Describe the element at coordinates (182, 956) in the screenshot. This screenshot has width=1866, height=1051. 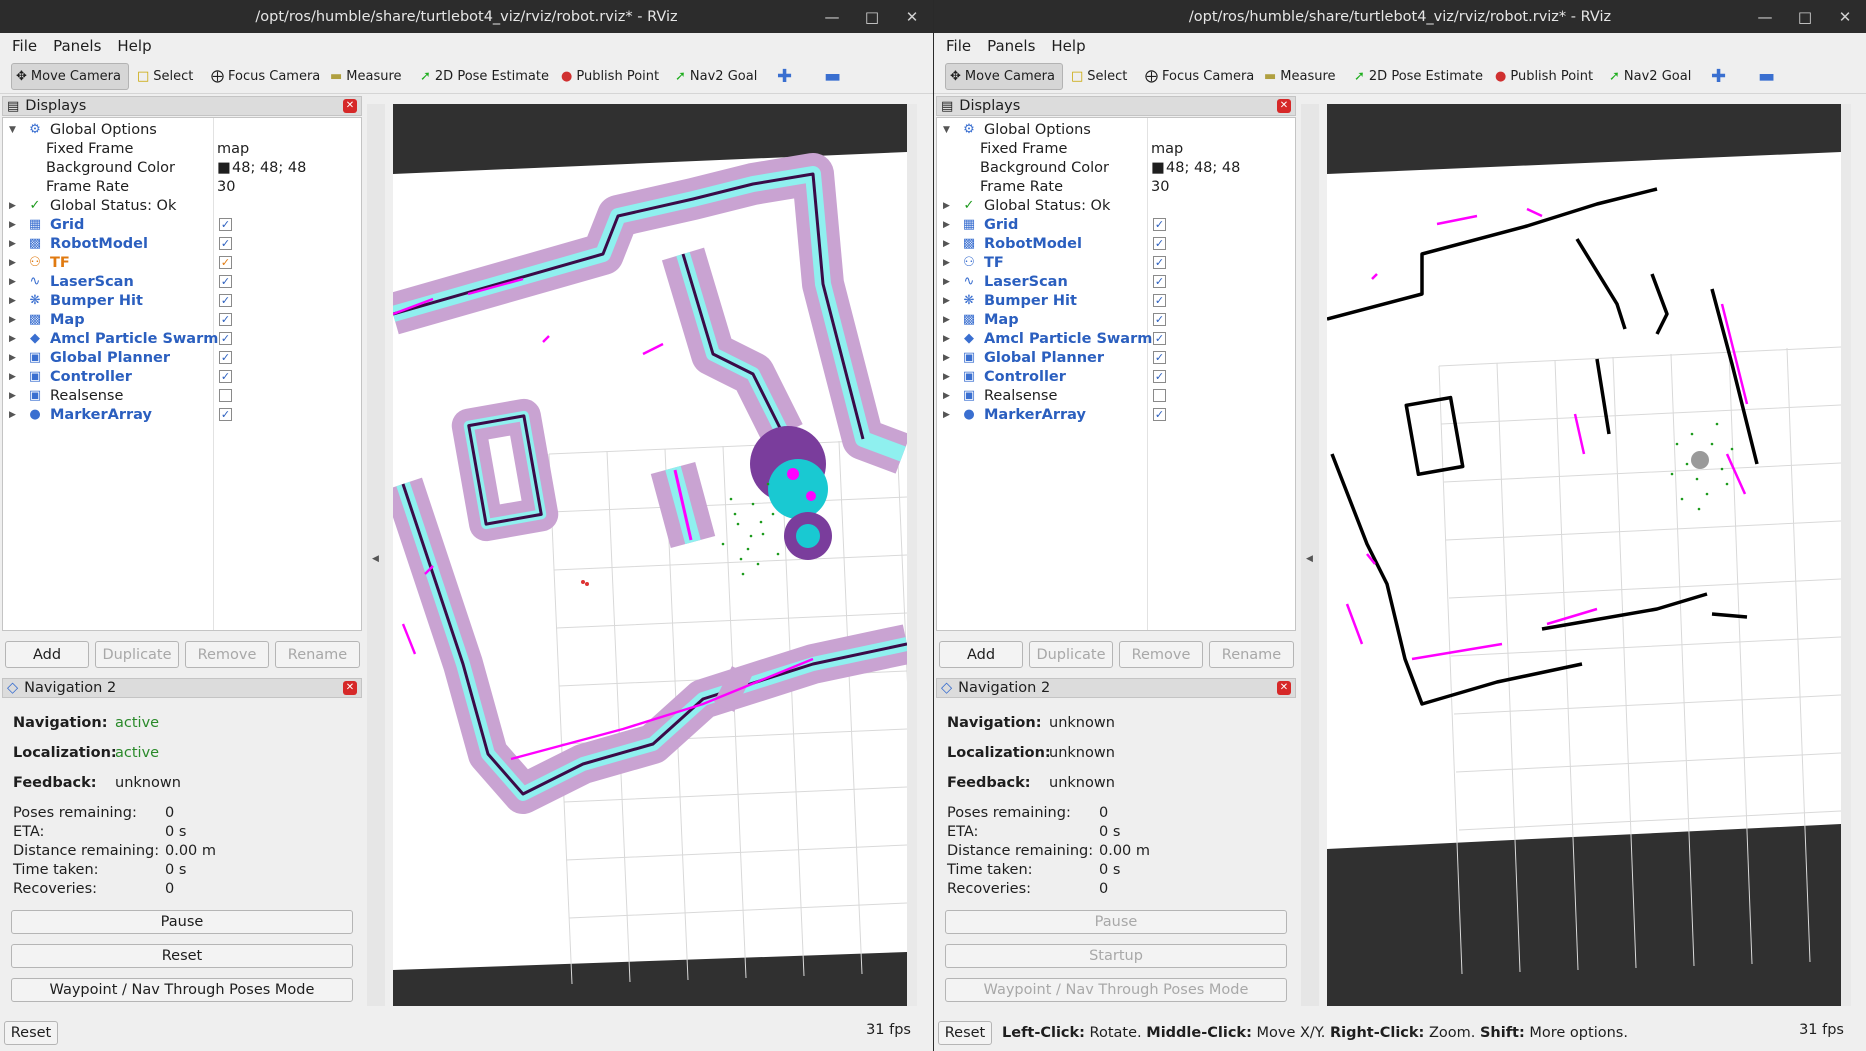
I see `reset-nav-button: Reset` at that location.